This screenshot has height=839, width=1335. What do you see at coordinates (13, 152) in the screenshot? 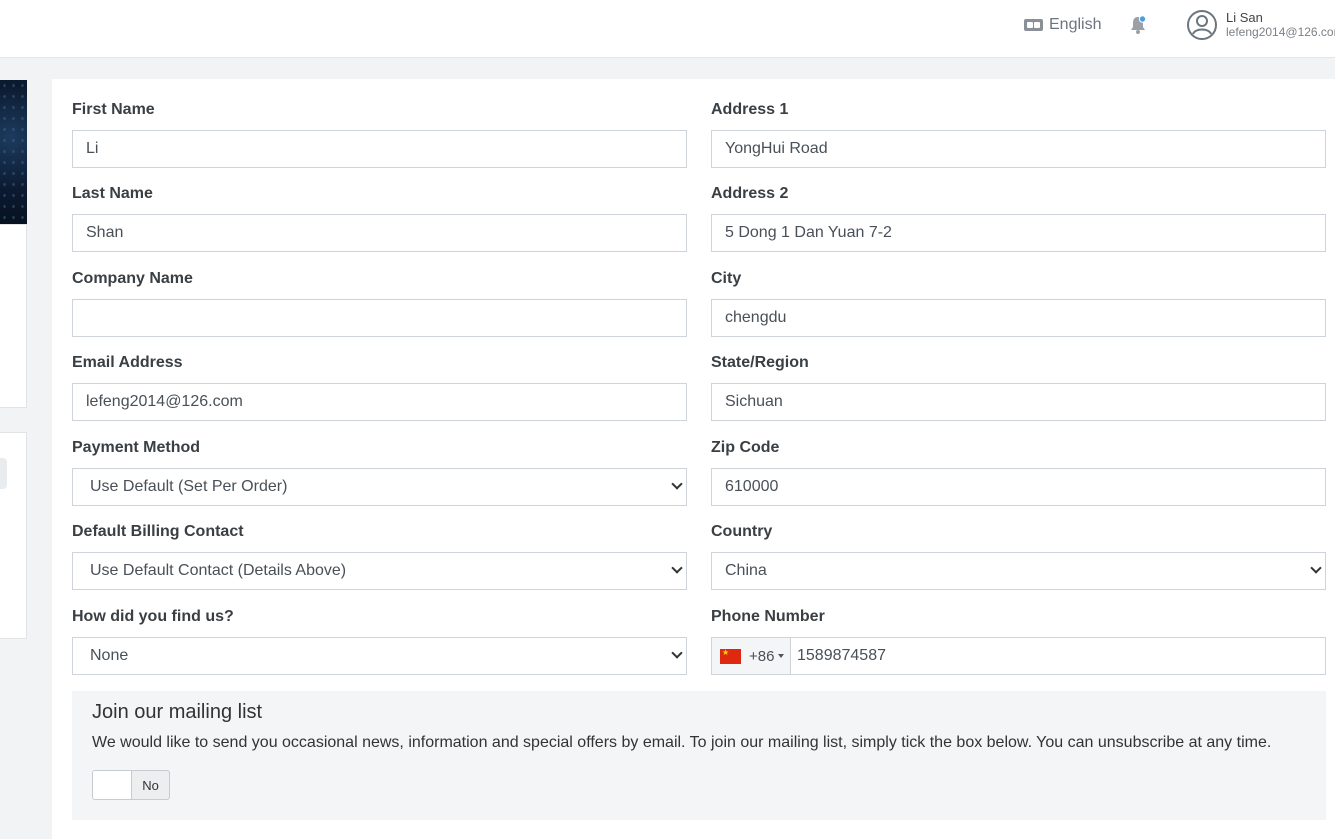
I see `sidebar-banner-image` at bounding box center [13, 152].